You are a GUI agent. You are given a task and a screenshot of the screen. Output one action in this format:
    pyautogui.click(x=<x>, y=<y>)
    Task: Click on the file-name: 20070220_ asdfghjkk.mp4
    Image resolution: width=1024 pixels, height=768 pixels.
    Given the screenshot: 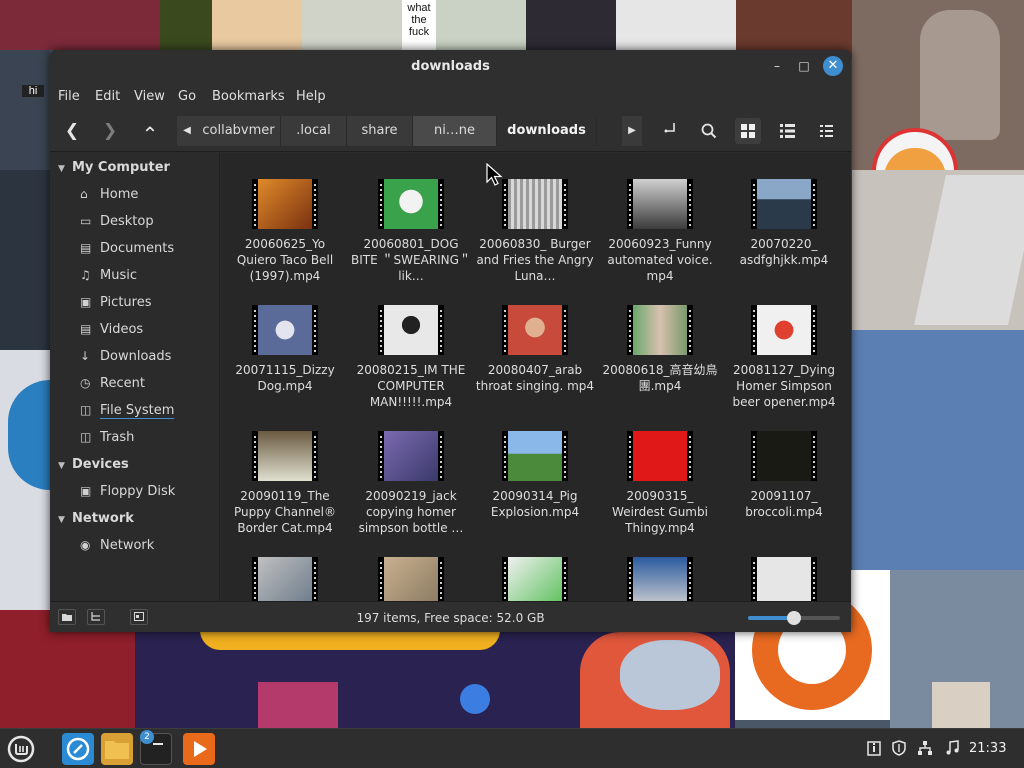 What is the action you would take?
    pyautogui.click(x=784, y=252)
    